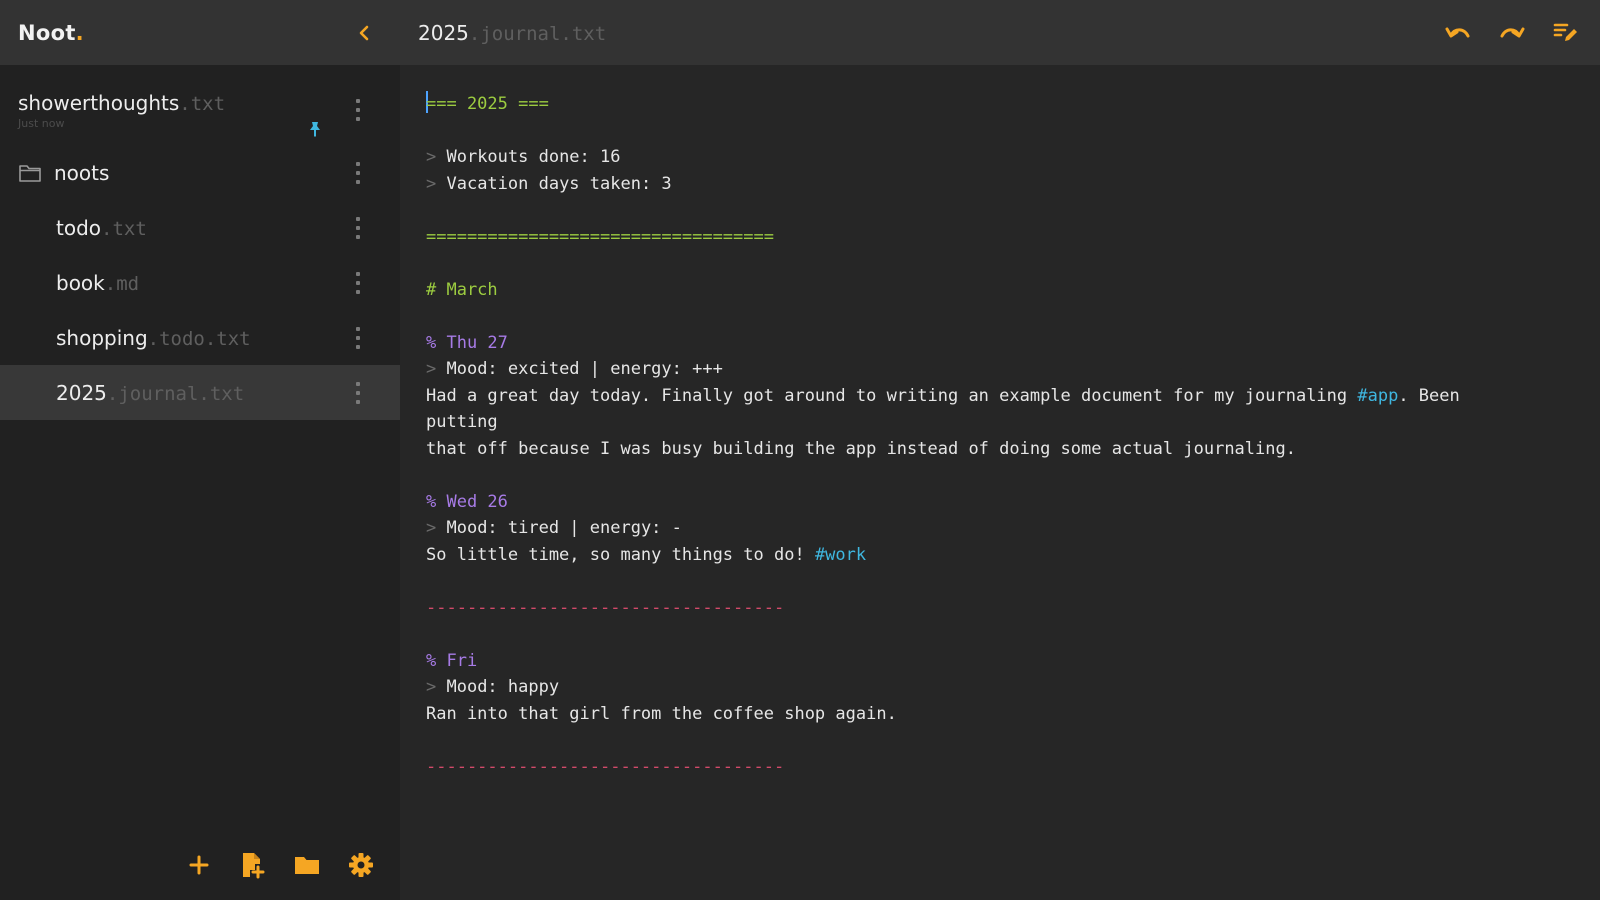 Image resolution: width=1600 pixels, height=900 pixels. I want to click on editor-text: % Wed 26, so click(467, 501).